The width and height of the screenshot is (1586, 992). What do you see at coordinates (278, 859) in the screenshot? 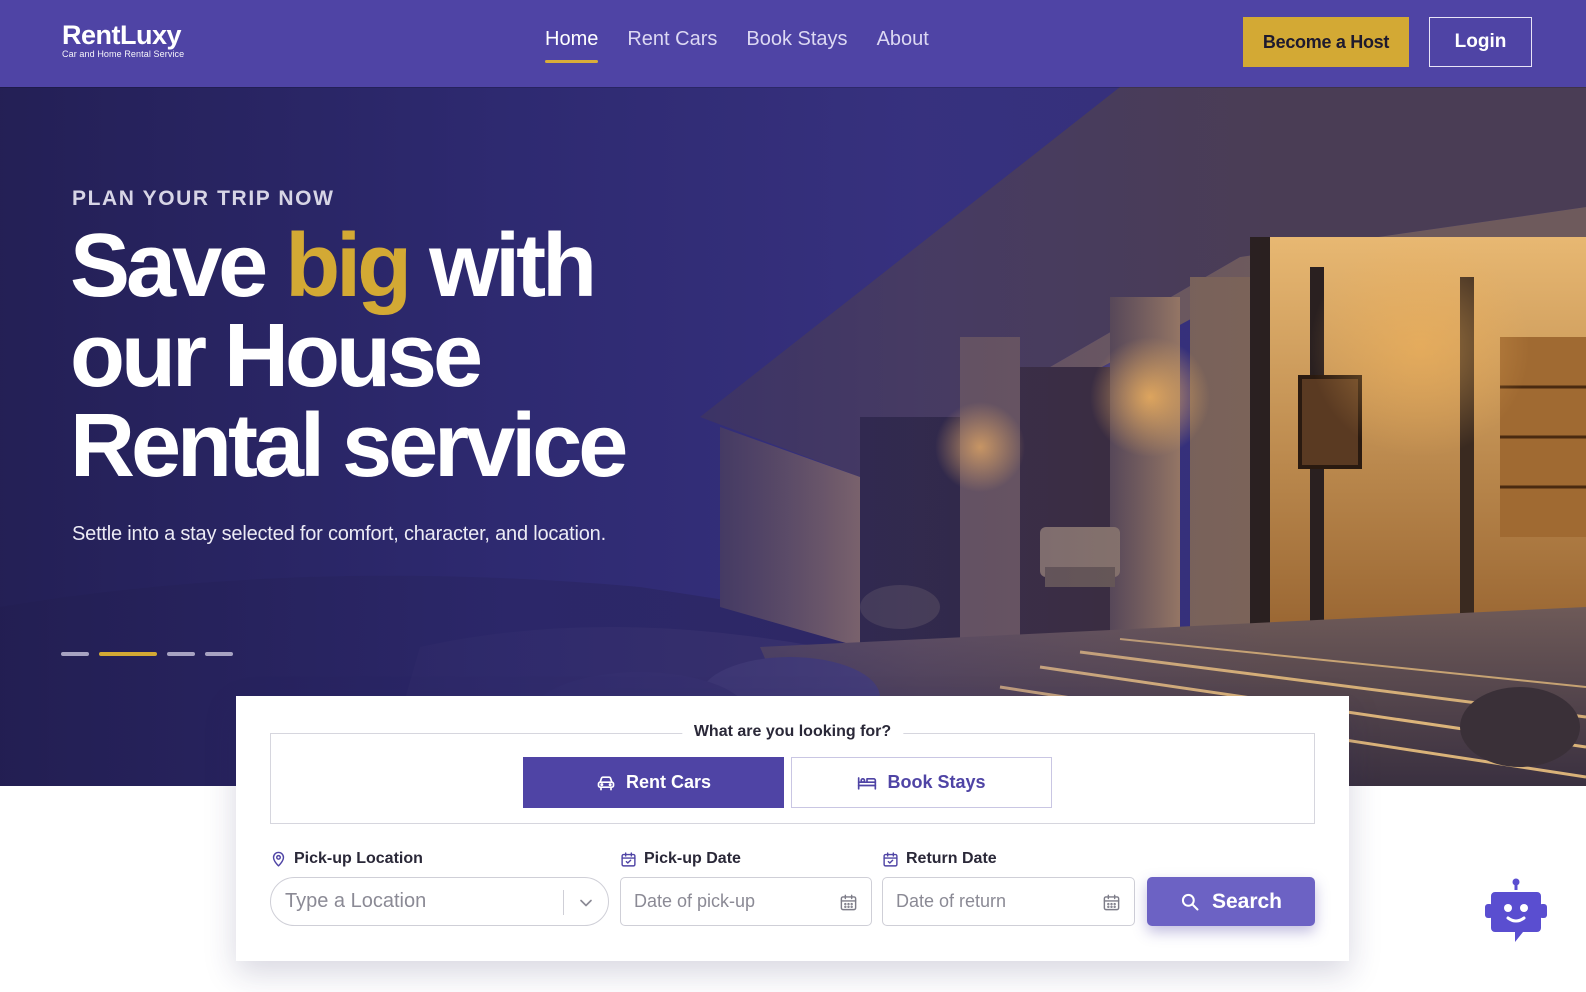
I see `location-pin-icon` at bounding box center [278, 859].